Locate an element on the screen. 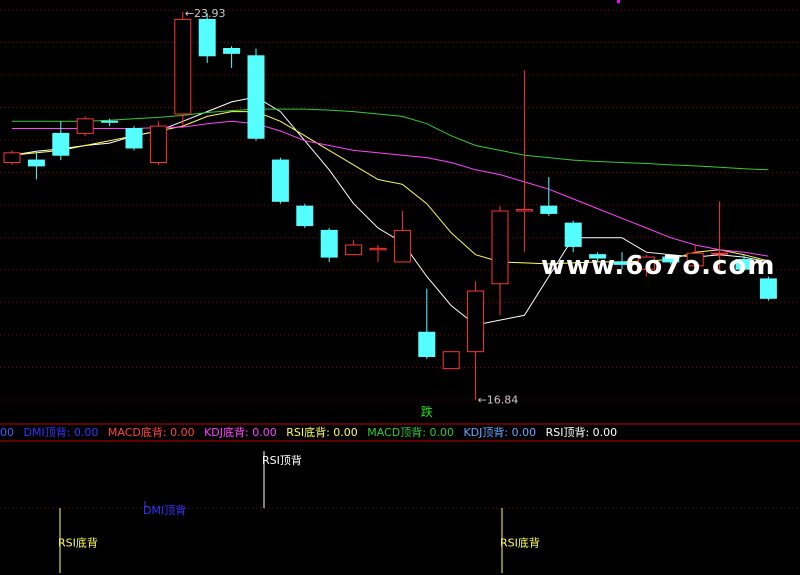  status-item: 00 is located at coordinates (7, 432).